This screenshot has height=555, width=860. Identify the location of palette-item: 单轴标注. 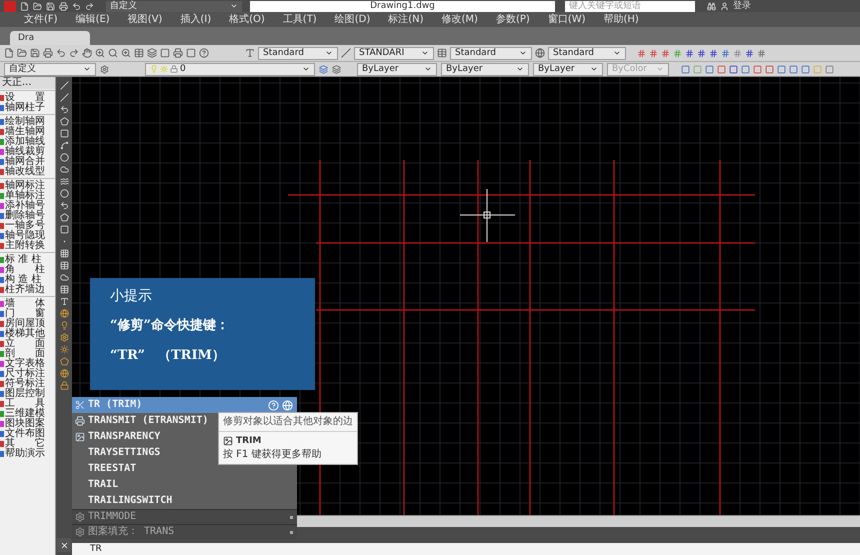
(27, 196).